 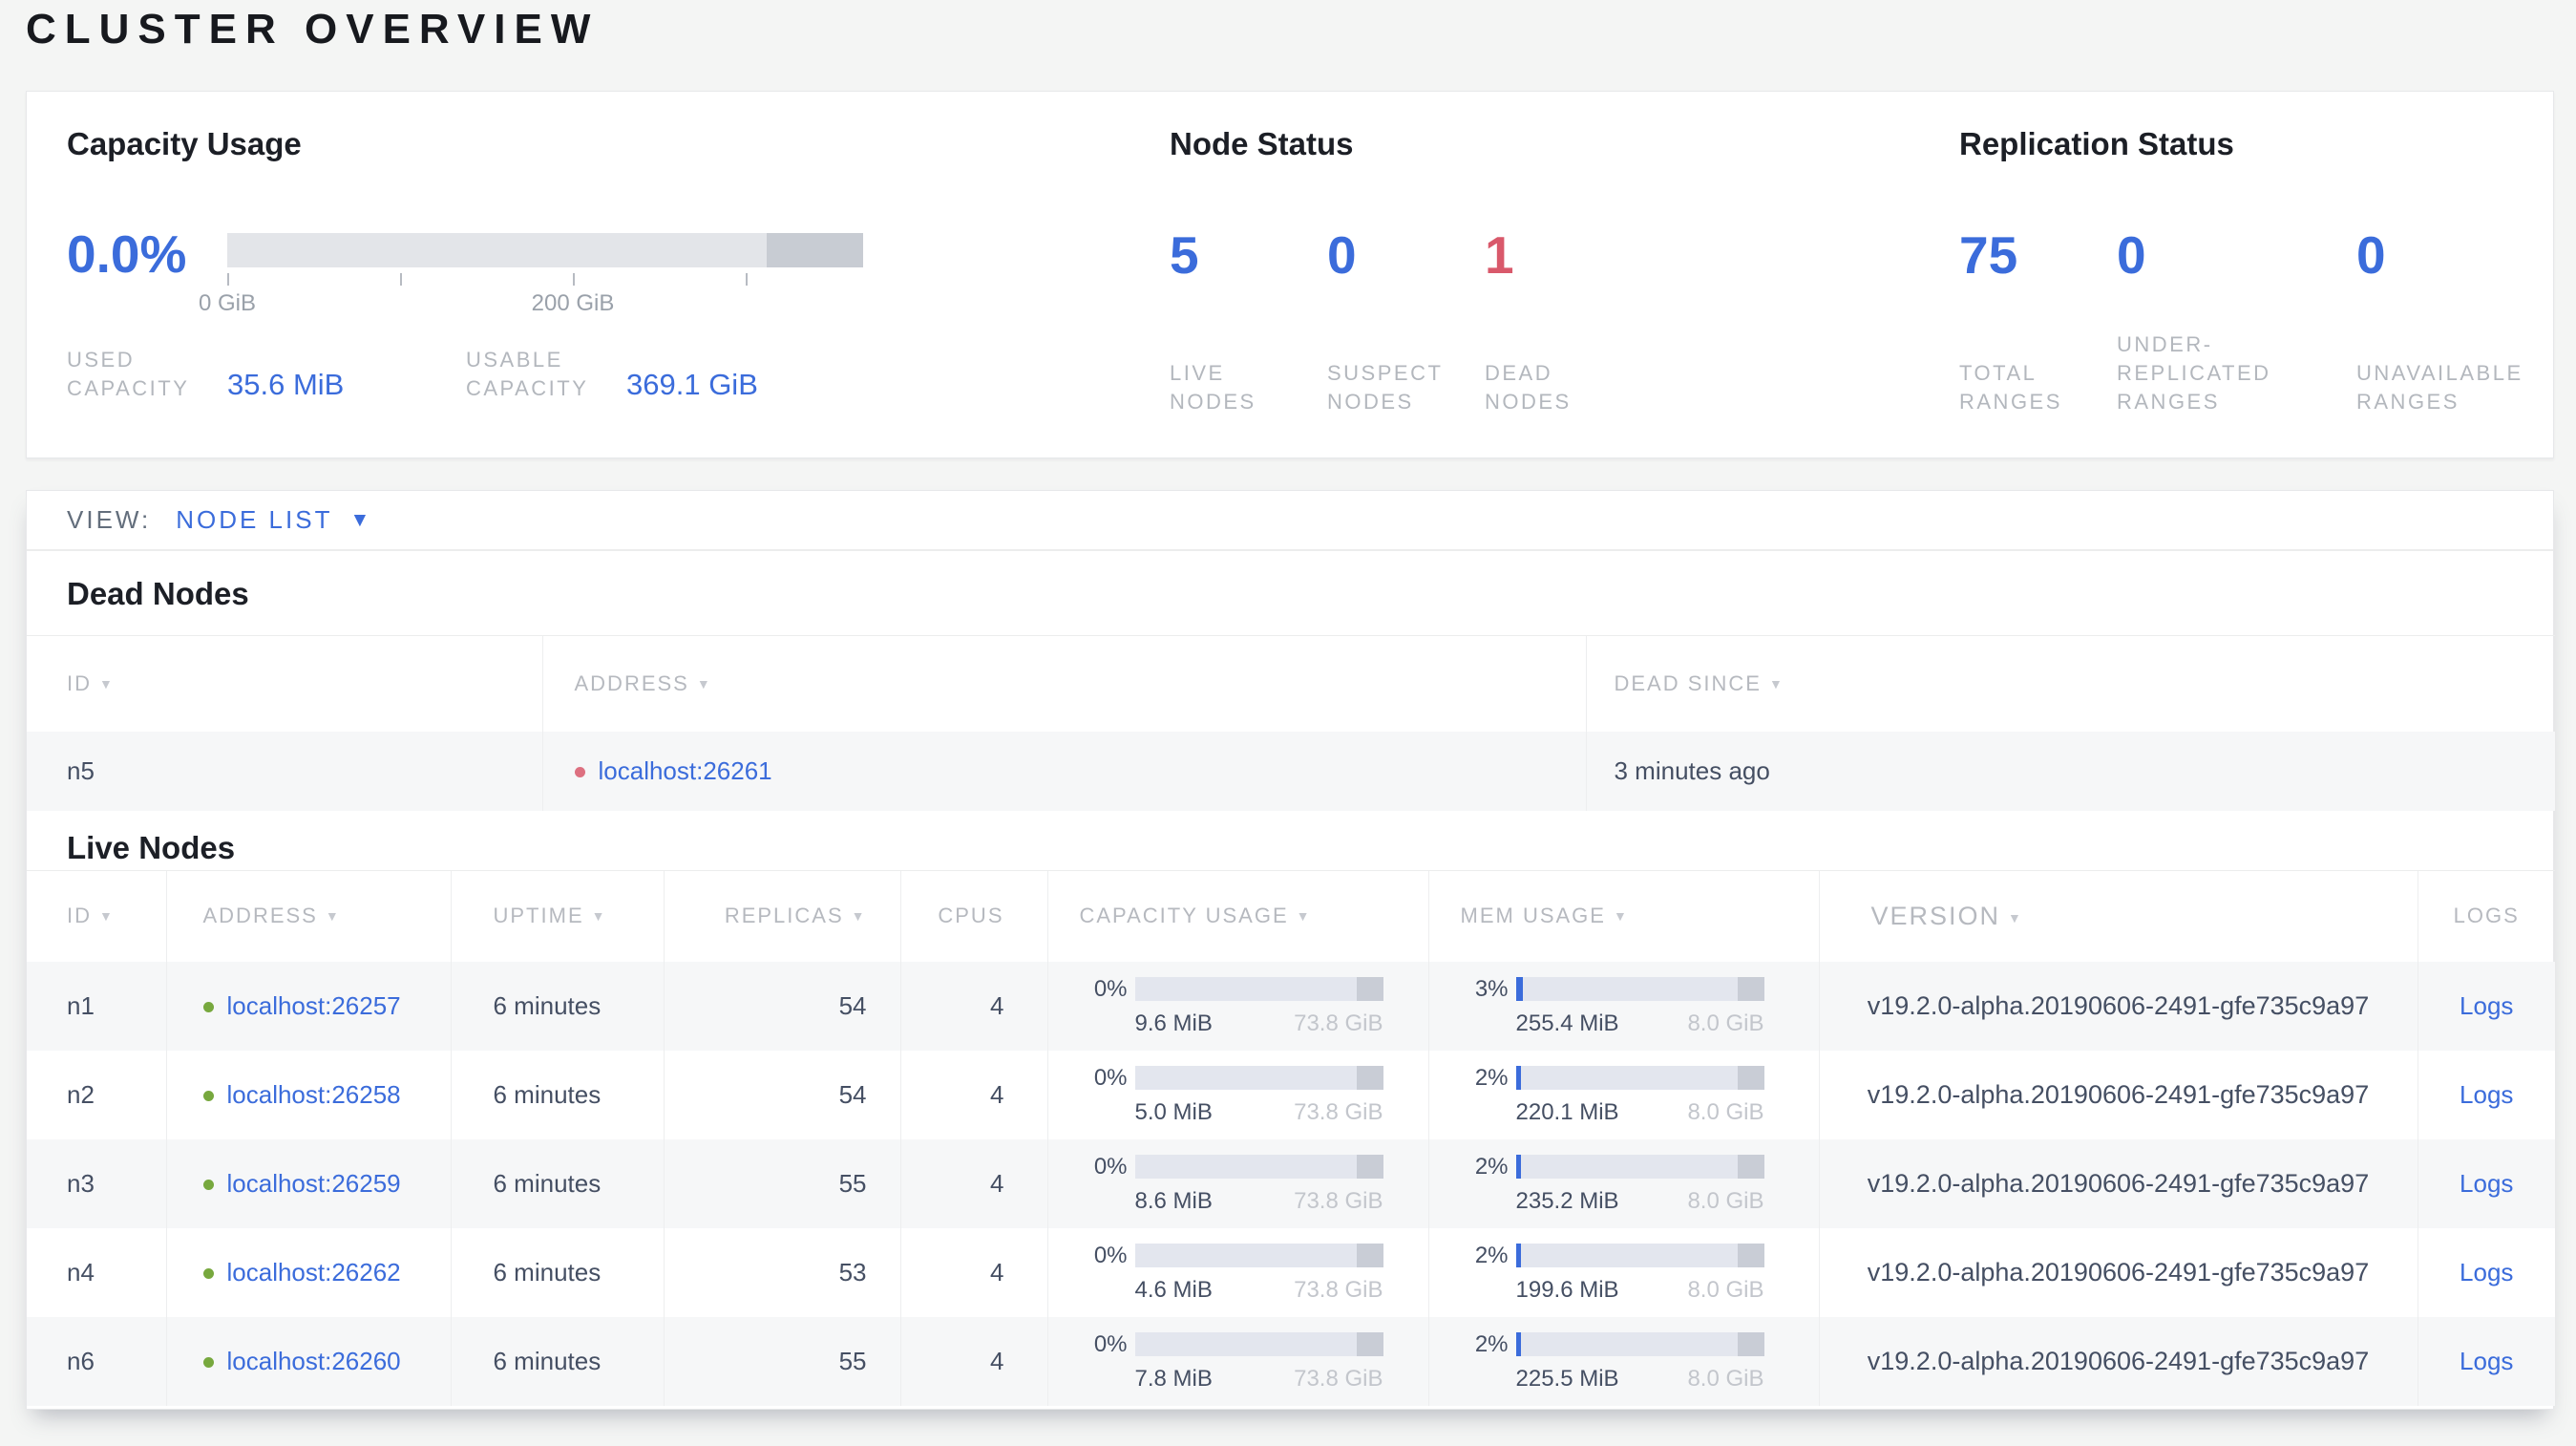 I want to click on col-label: CAPACITY USAGE, so click(x=1184, y=916).